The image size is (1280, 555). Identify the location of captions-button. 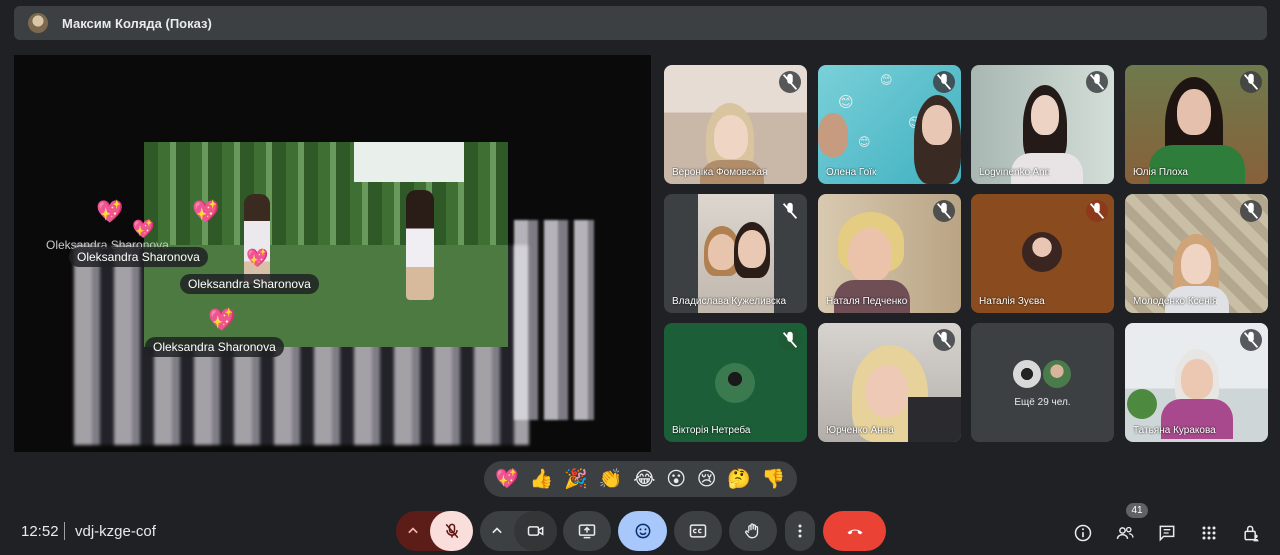
(698, 531).